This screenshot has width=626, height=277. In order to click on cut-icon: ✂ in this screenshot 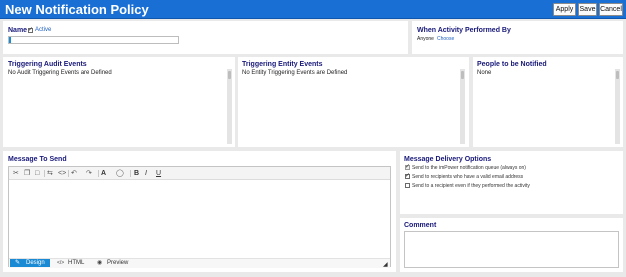, I will do `click(16, 174)`.